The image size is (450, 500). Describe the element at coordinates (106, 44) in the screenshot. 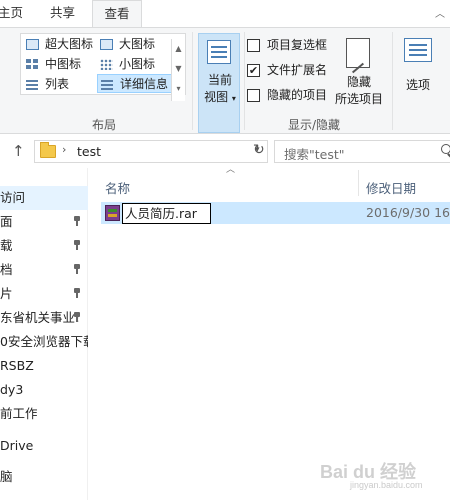

I see `large-icons-icon` at that location.